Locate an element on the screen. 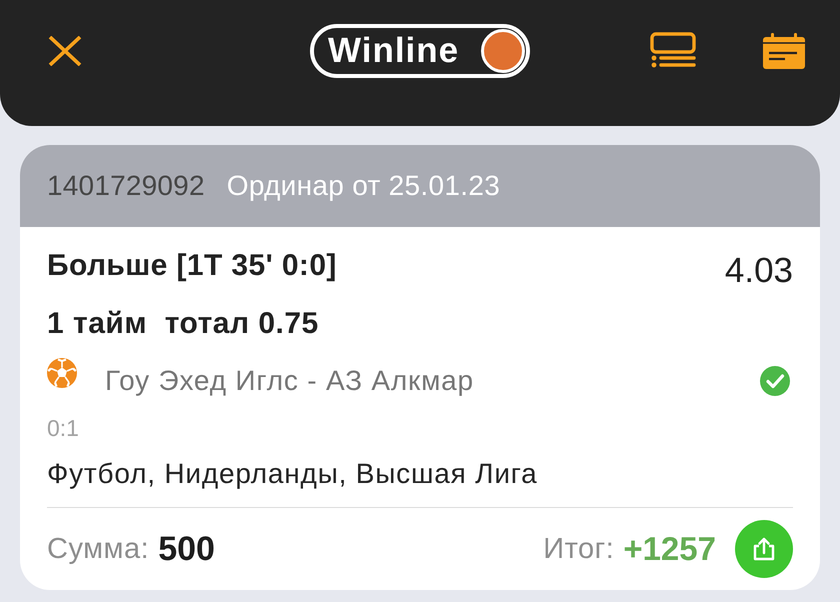 Image resolution: width=840 pixels, height=602 pixels. calendar-icon is located at coordinates (784, 51).